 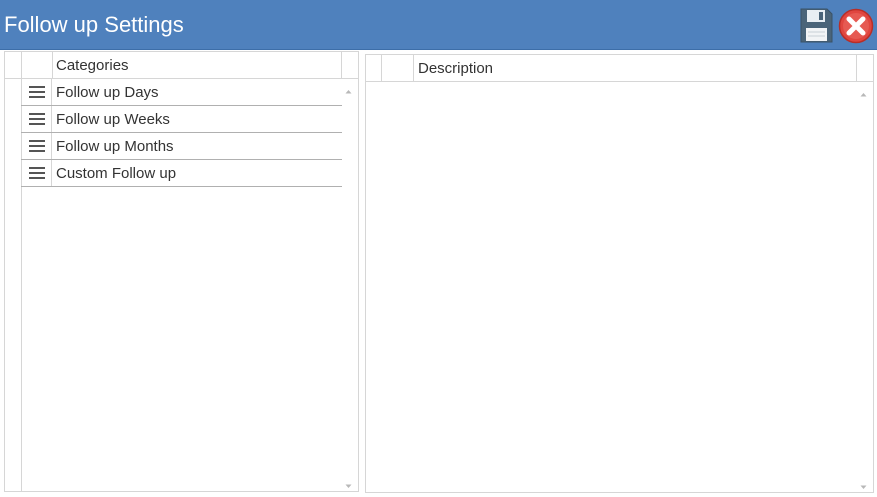 I want to click on close-button, so click(x=856, y=26).